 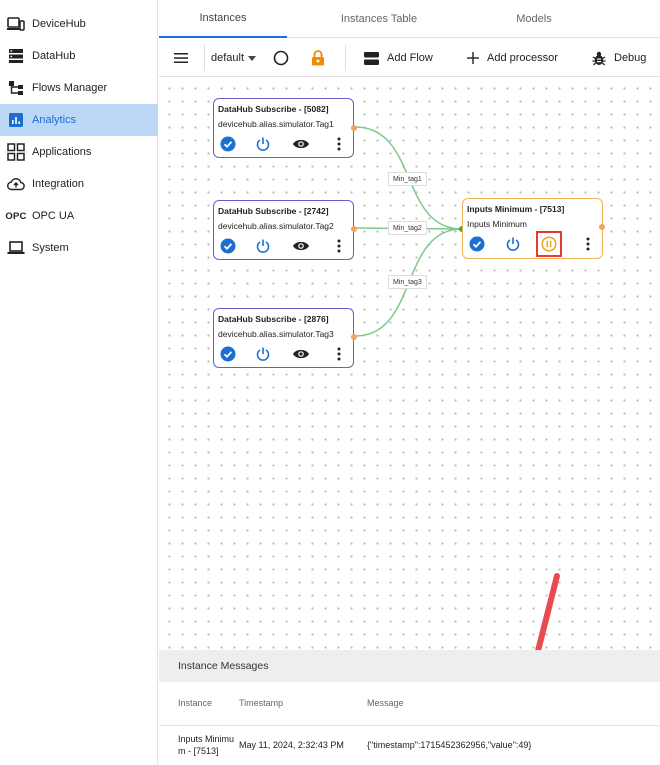 I want to click on node-title: DataHub Subscribe - [2742], so click(x=273, y=211).